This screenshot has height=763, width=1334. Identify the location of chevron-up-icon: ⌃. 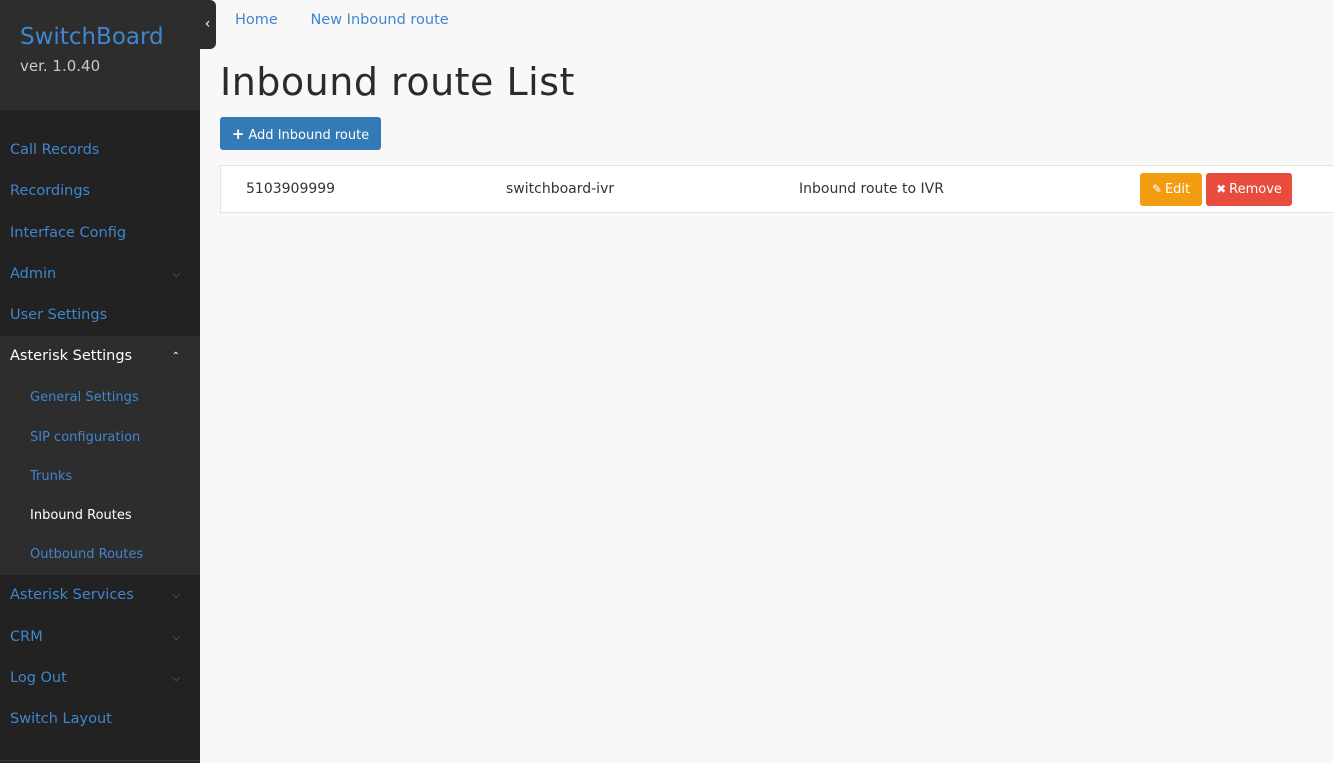
(175, 357).